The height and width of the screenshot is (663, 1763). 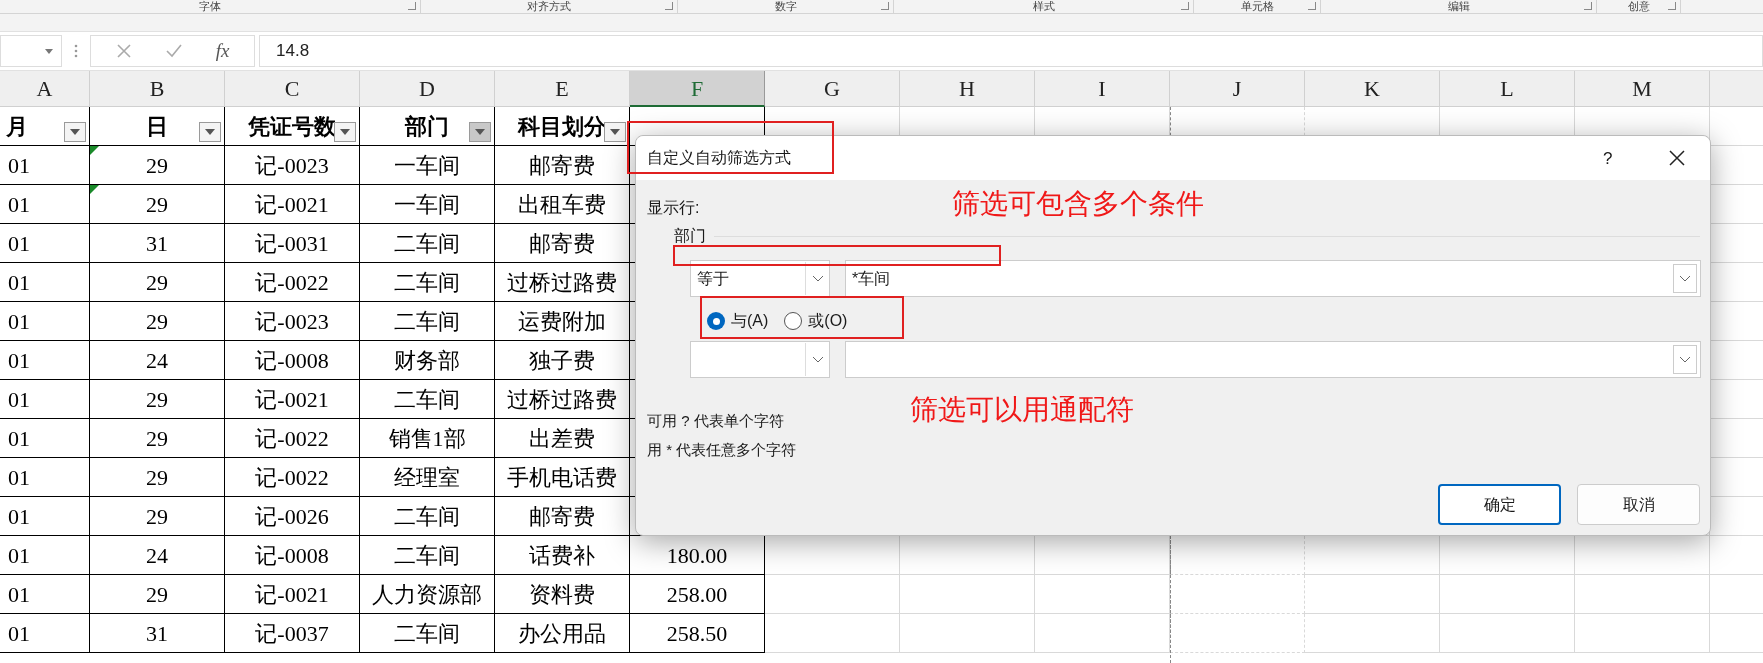 I want to click on close-icon, so click(x=1677, y=158).